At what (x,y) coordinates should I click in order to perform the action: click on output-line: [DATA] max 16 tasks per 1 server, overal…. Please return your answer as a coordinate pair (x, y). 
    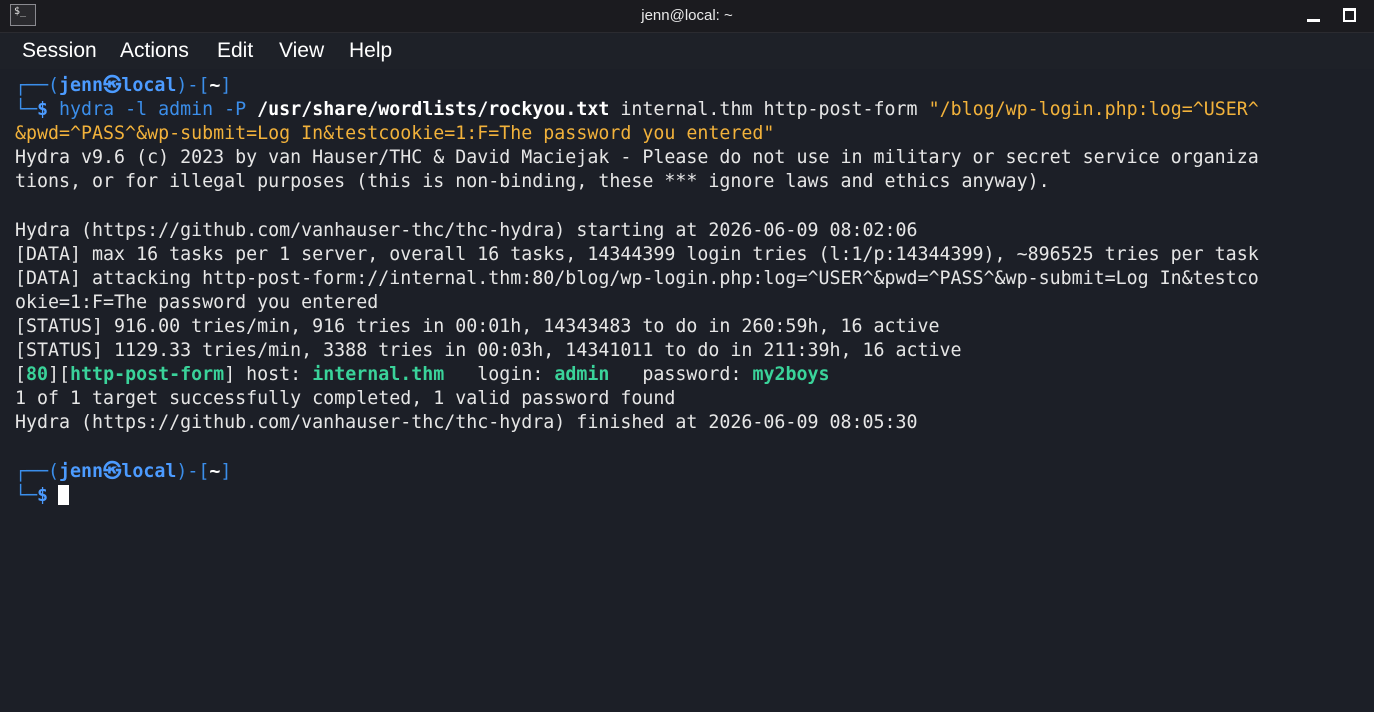
    Looking at the image, I should click on (637, 254).